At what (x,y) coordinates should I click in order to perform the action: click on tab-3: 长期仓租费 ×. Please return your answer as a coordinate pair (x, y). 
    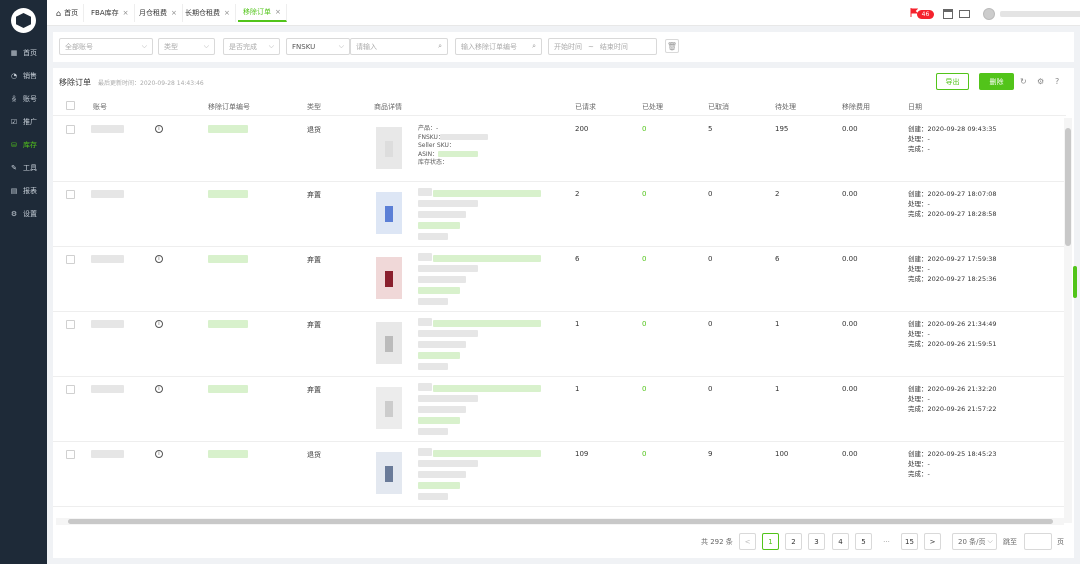
    Looking at the image, I should click on (208, 13).